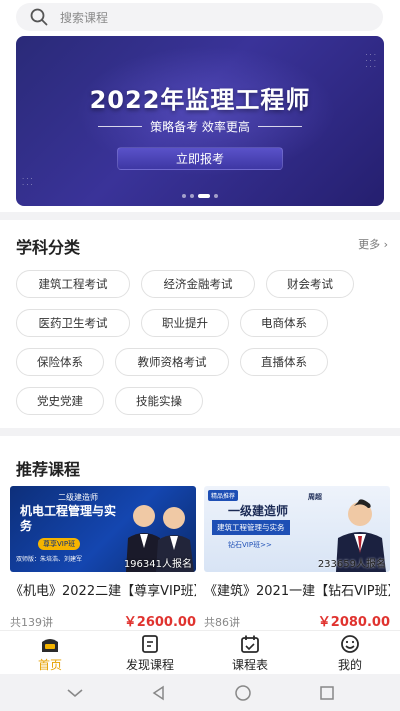 The width and height of the screenshot is (400, 711). I want to click on thumb-teachers: 周超, so click(315, 497).